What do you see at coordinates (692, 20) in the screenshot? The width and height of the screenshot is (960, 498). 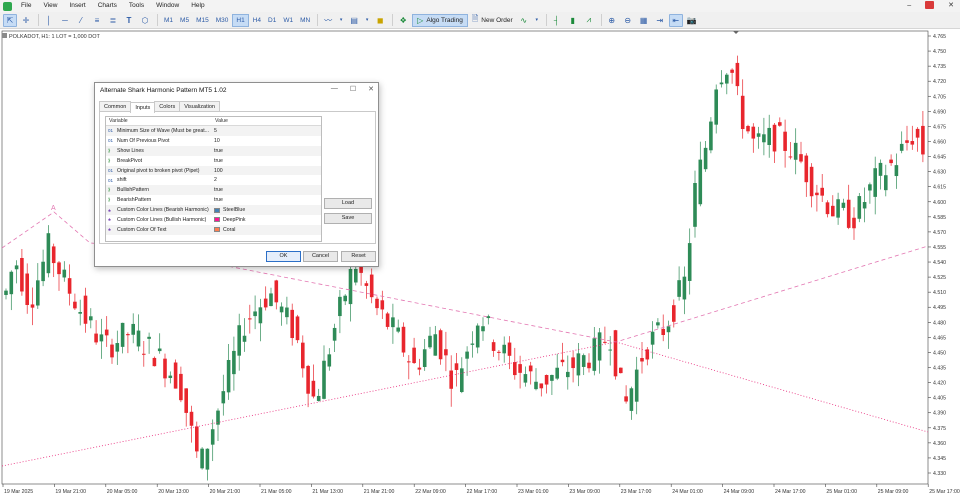 I see `screenshot-icon: 📷` at bounding box center [692, 20].